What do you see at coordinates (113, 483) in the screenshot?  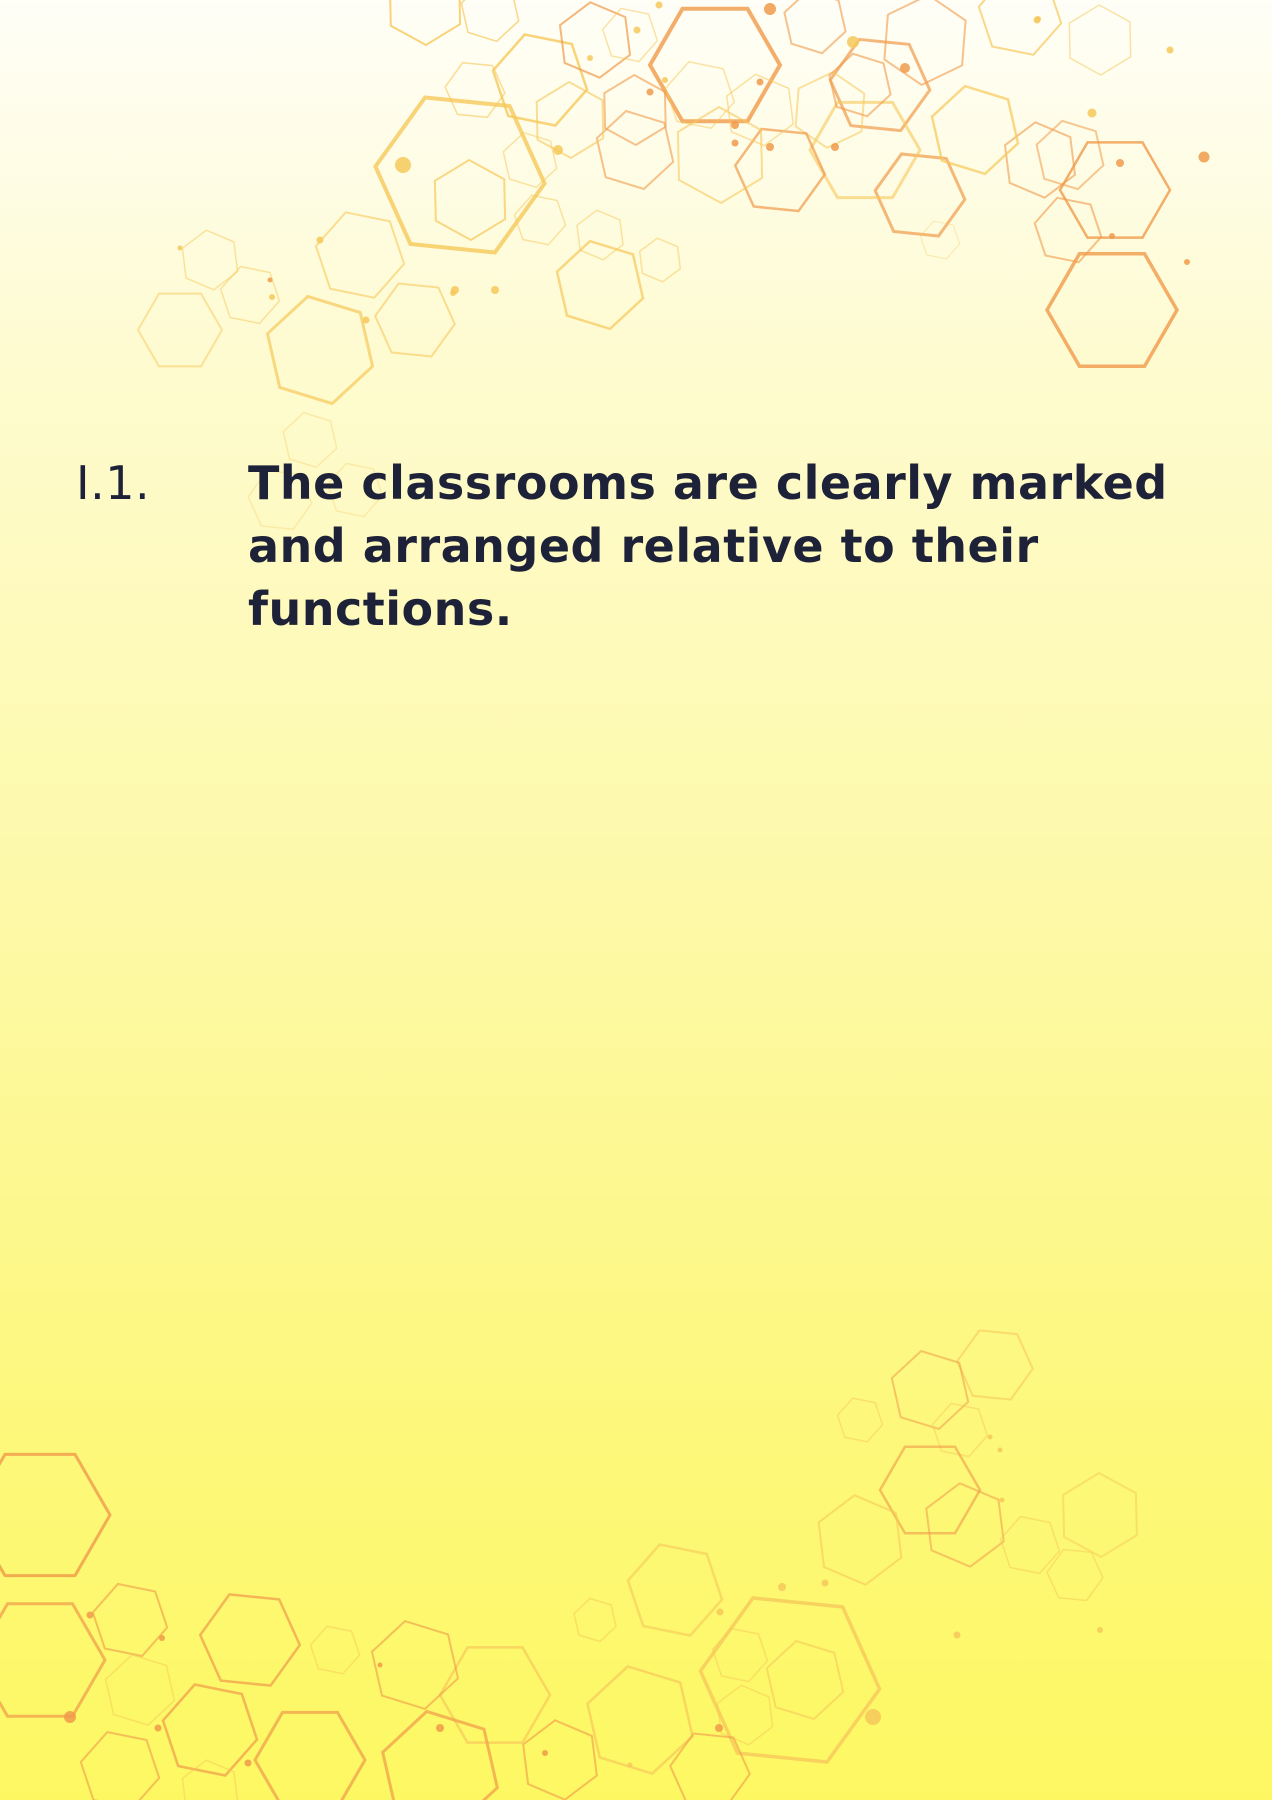 I see `item-number: I.1.` at bounding box center [113, 483].